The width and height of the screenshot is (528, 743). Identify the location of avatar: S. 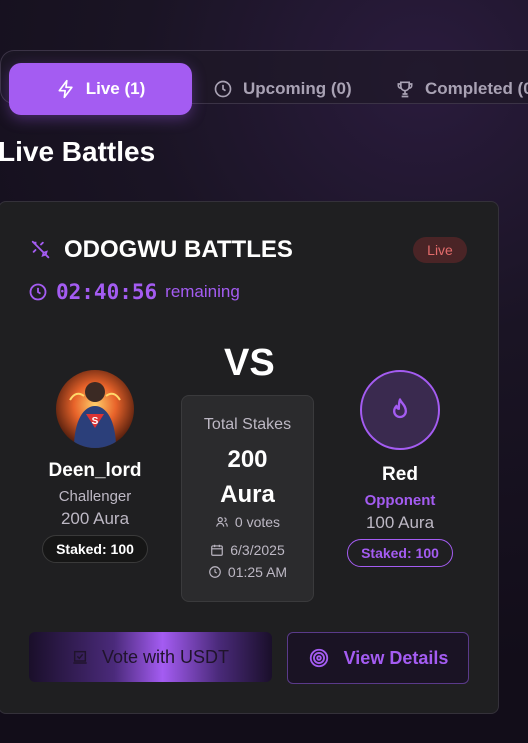
(95, 409).